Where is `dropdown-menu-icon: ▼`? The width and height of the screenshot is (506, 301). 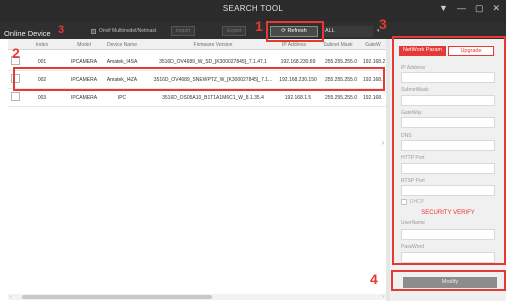
dropdown-menu-icon: ▼ is located at coordinates (443, 8).